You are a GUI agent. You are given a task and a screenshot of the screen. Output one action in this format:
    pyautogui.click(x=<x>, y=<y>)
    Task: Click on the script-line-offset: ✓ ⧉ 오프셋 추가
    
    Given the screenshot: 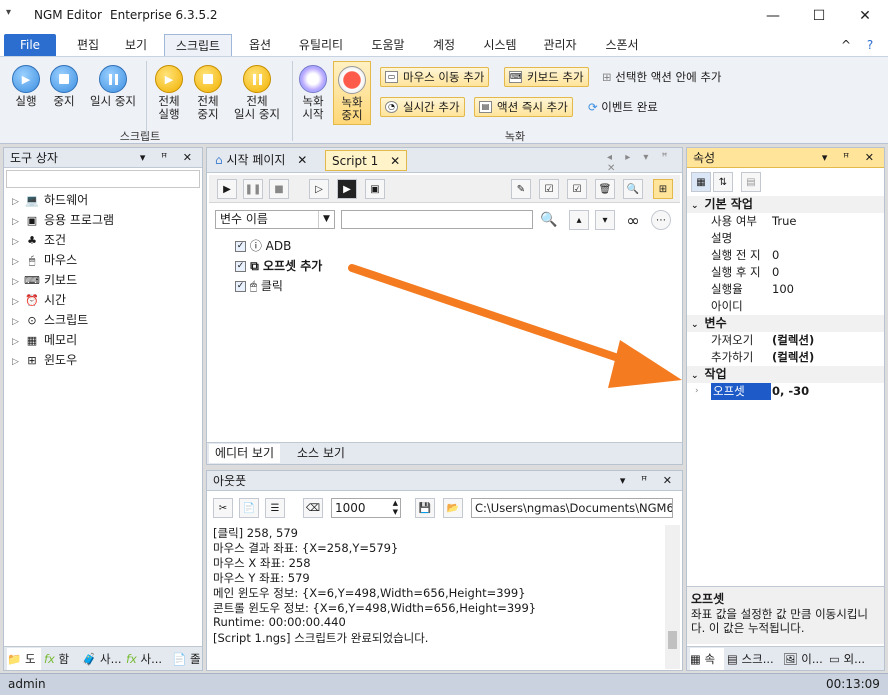 What is the action you would take?
    pyautogui.click(x=278, y=266)
    